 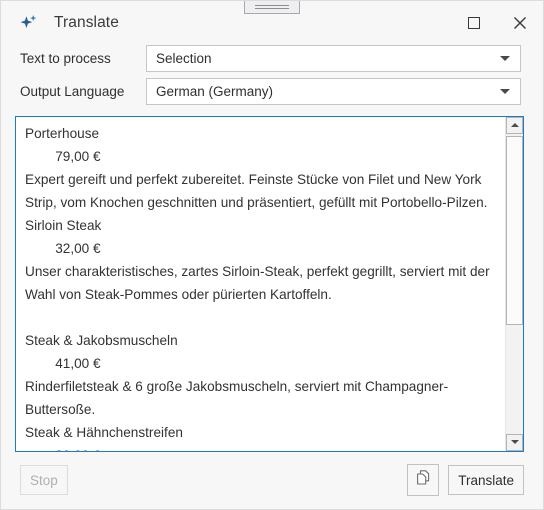 I want to click on window-controls, so click(x=497, y=23).